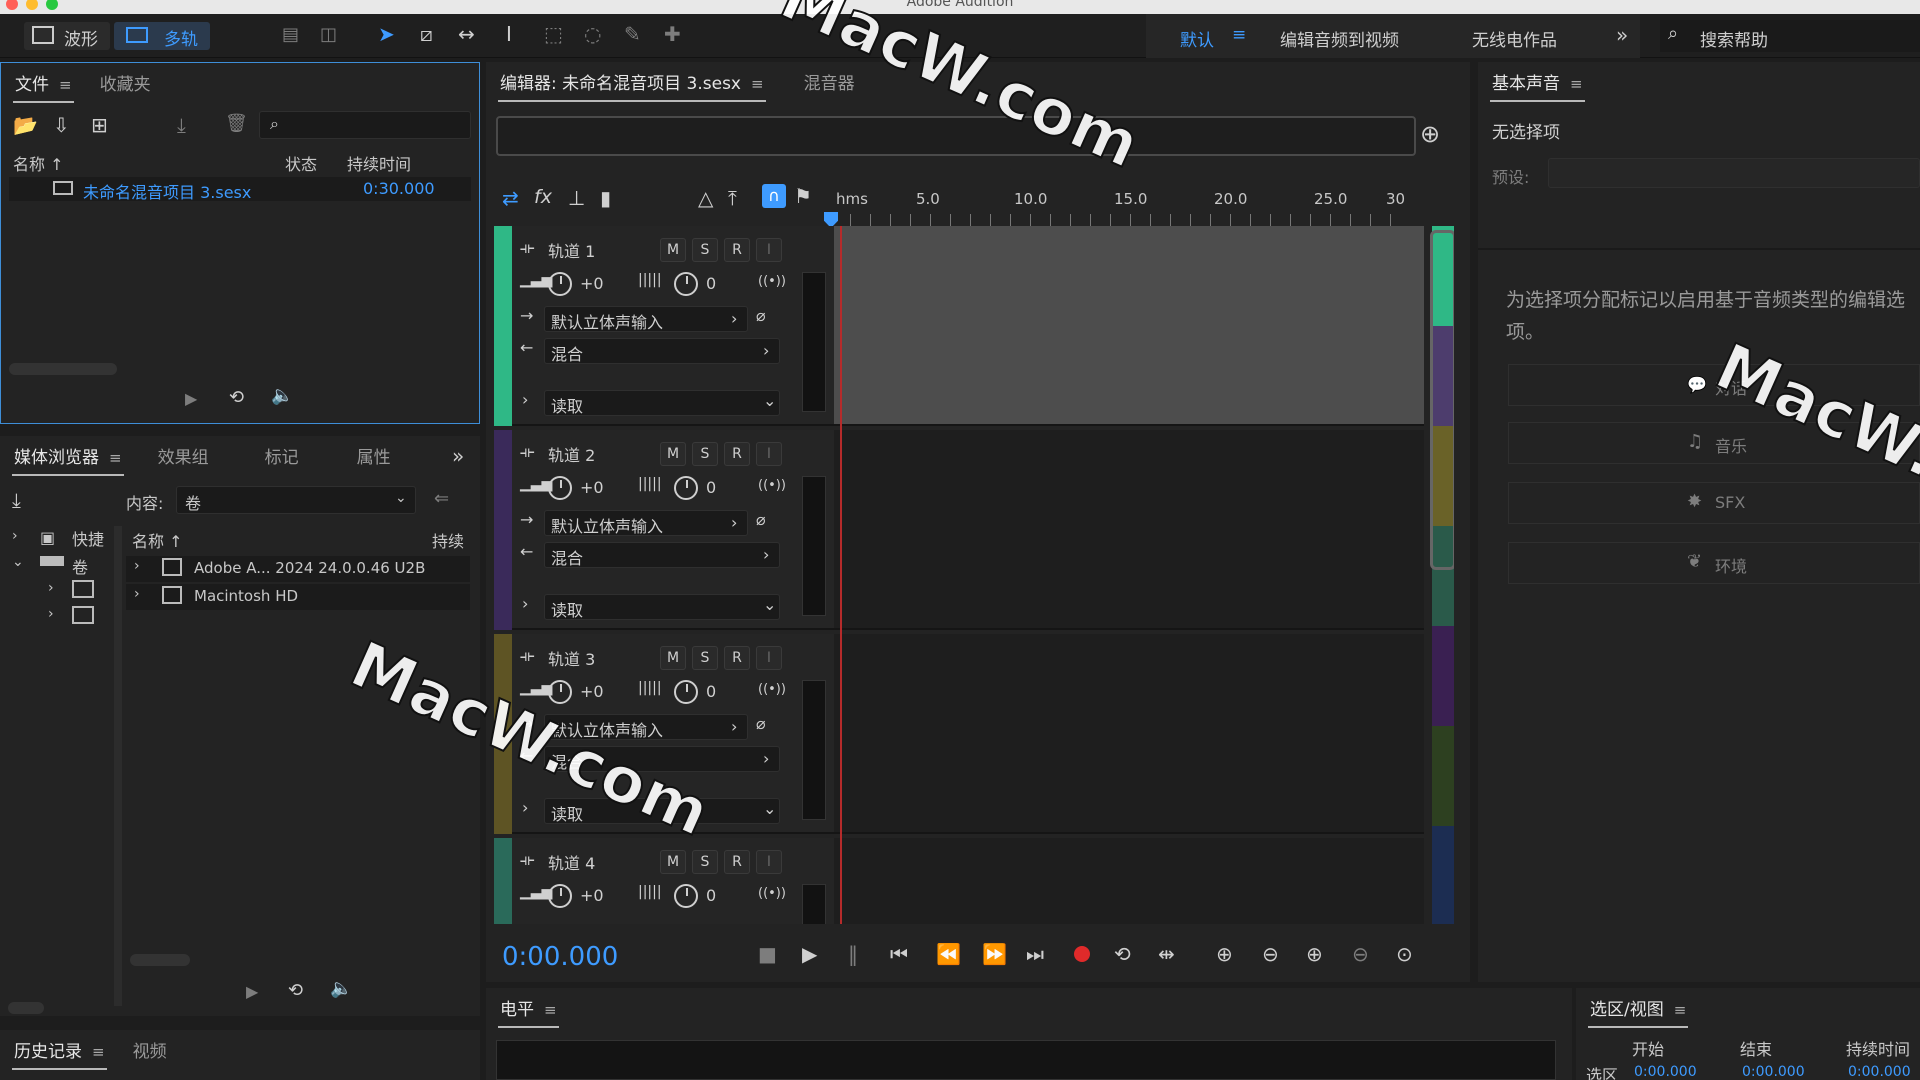  What do you see at coordinates (441, 498) in the screenshot?
I see `back-arrow-icon: ⇐` at bounding box center [441, 498].